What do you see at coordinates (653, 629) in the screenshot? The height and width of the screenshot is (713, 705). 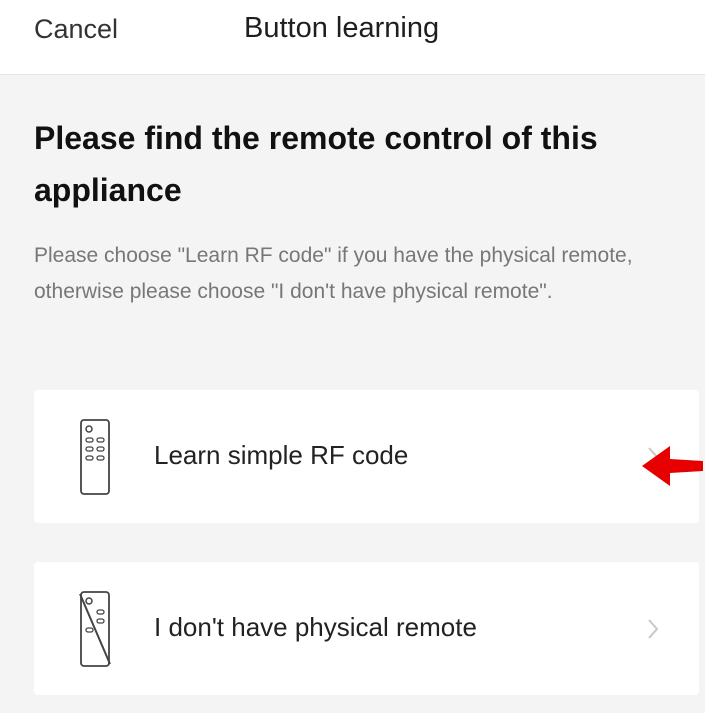 I see `chevron-right-icon` at bounding box center [653, 629].